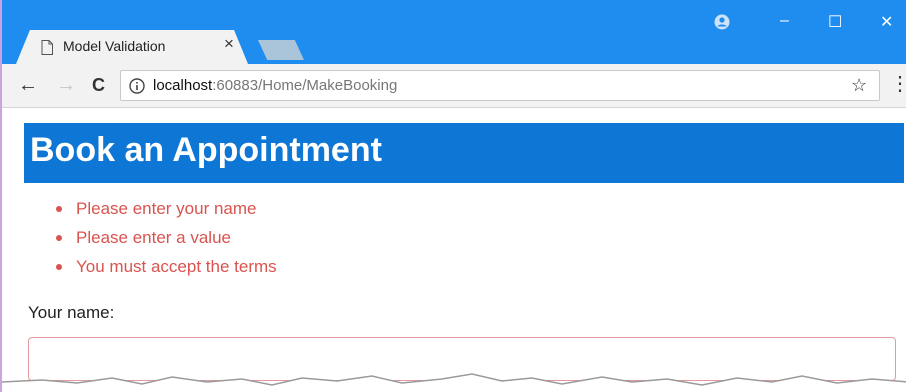  What do you see at coordinates (464, 153) in the screenshot?
I see `page-header: Book an Appointment` at bounding box center [464, 153].